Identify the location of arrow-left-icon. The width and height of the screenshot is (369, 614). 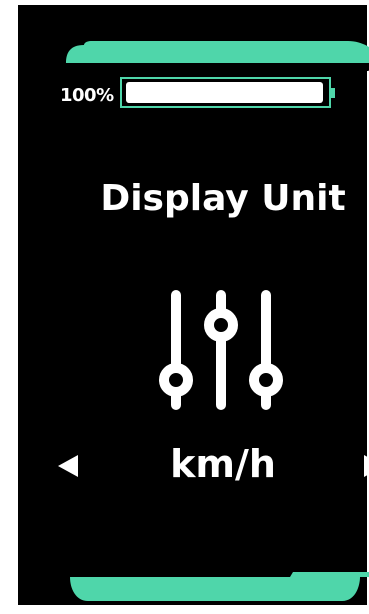
(67, 466).